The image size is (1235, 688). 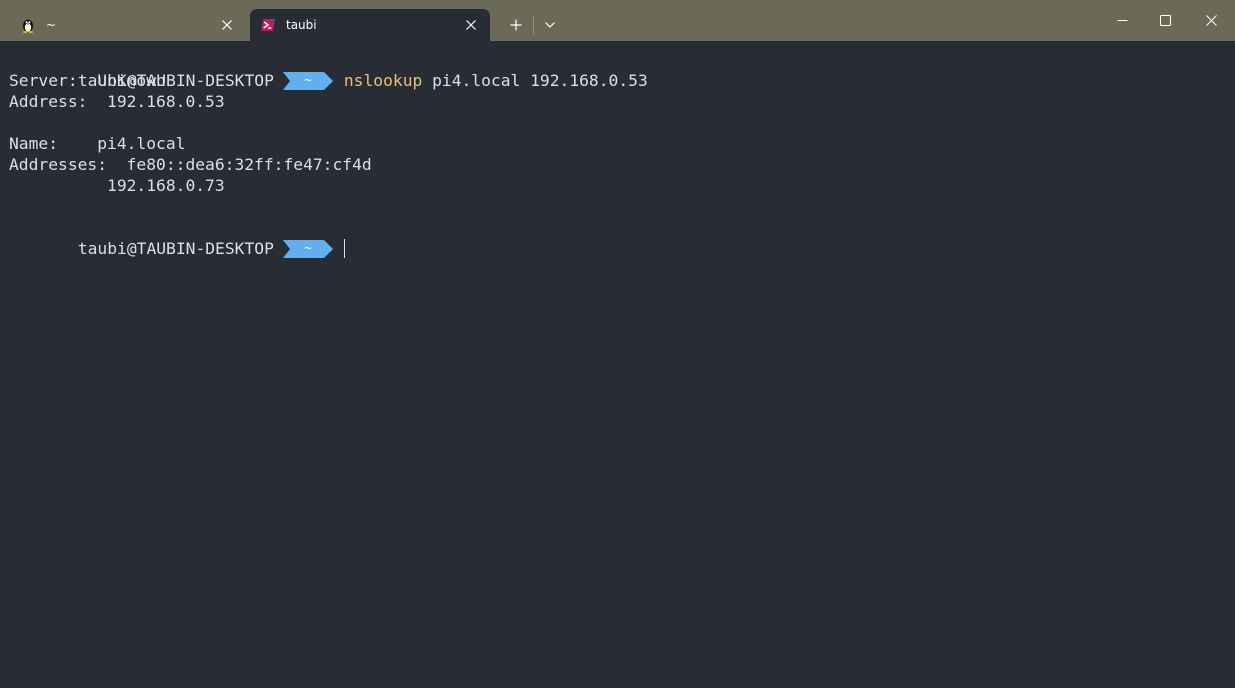 I want to click on linux-penguin-icon, so click(x=28, y=25).